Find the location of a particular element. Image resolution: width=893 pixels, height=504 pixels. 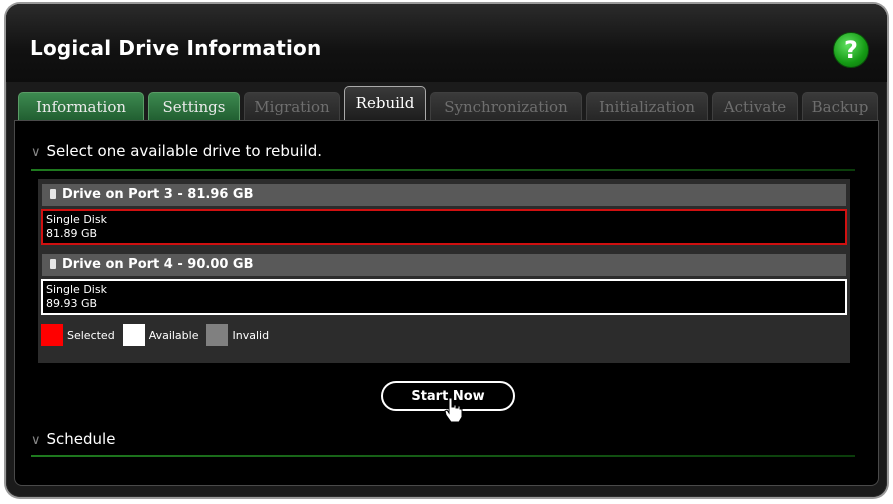

drive-port4-header: Drive on Port 4 - 90.00 GB is located at coordinates (444, 265).